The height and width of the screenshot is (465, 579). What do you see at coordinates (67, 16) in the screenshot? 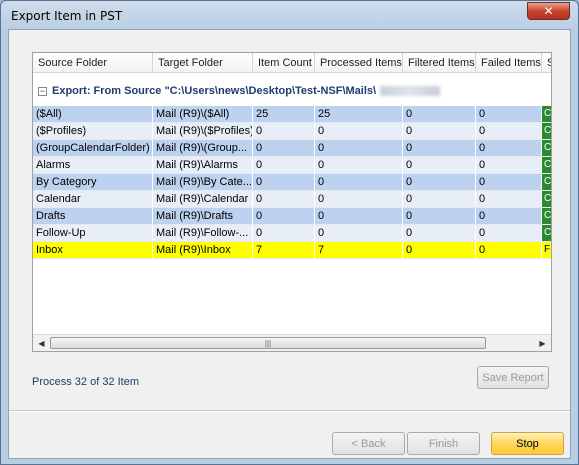
I see `window-title: Export Item in PST` at bounding box center [67, 16].